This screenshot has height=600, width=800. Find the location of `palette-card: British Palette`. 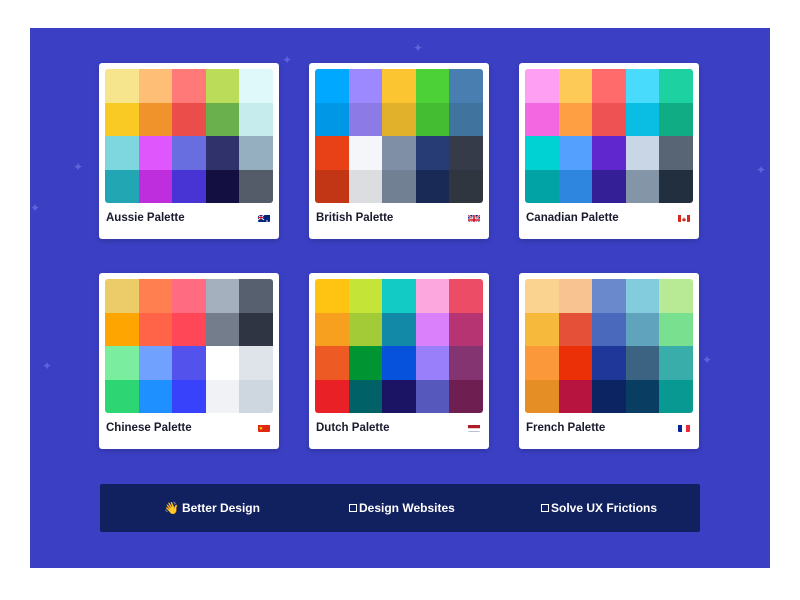

palette-card: British Palette is located at coordinates (399, 151).